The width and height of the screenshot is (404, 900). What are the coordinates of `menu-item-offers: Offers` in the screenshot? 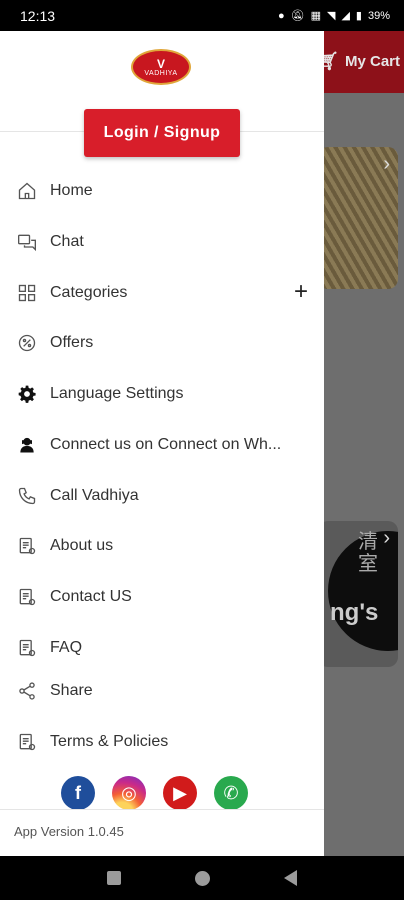 It's located at (162, 343).